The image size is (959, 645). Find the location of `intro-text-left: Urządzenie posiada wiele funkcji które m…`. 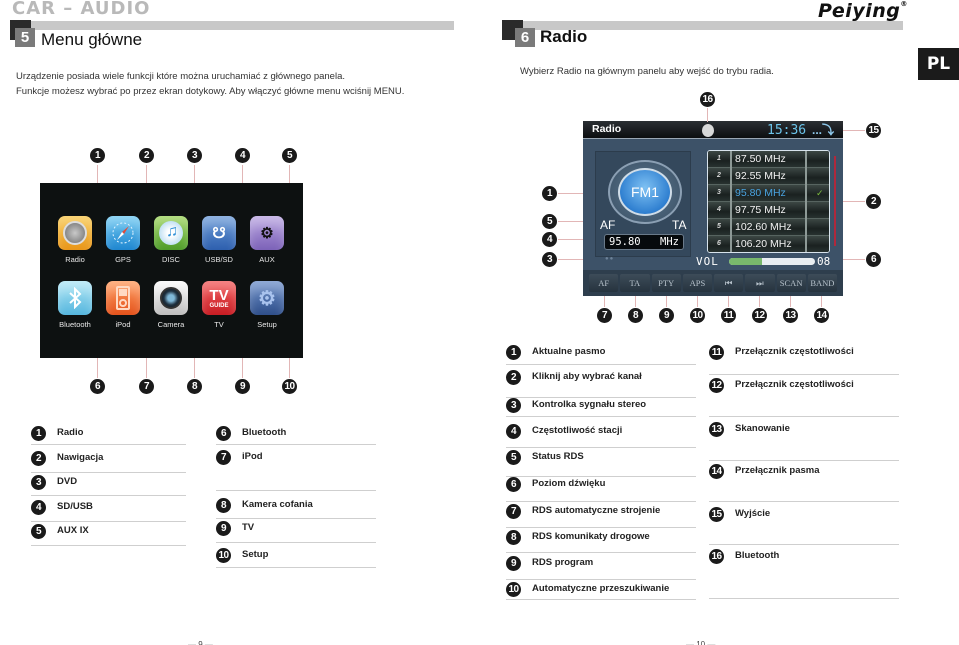

intro-text-left: Urządzenie posiada wiele funkcji które m… is located at coordinates (210, 84).